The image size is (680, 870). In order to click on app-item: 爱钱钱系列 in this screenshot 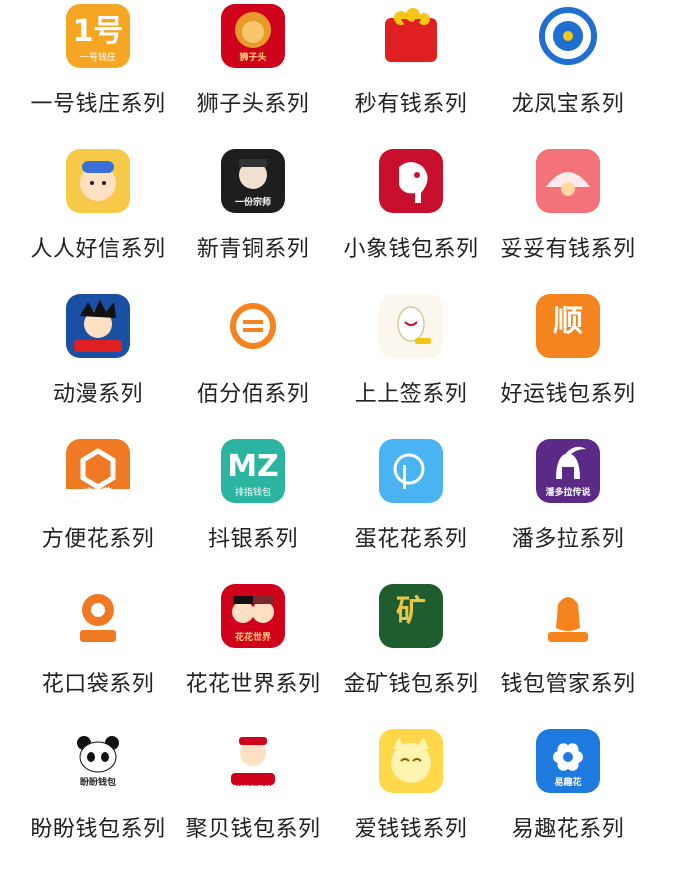, I will do `click(411, 797)`.